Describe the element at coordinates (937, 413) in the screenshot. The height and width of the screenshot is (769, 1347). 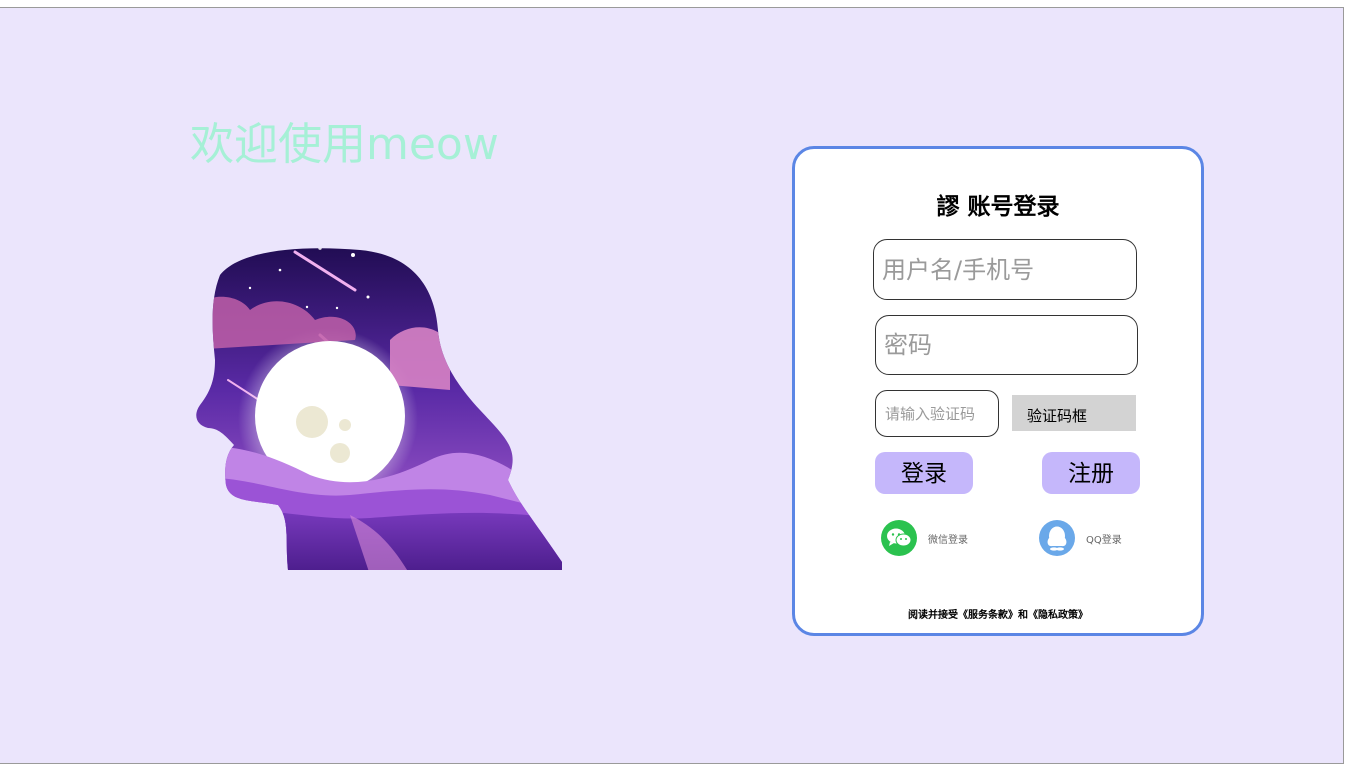
I see `verification-code-input` at that location.